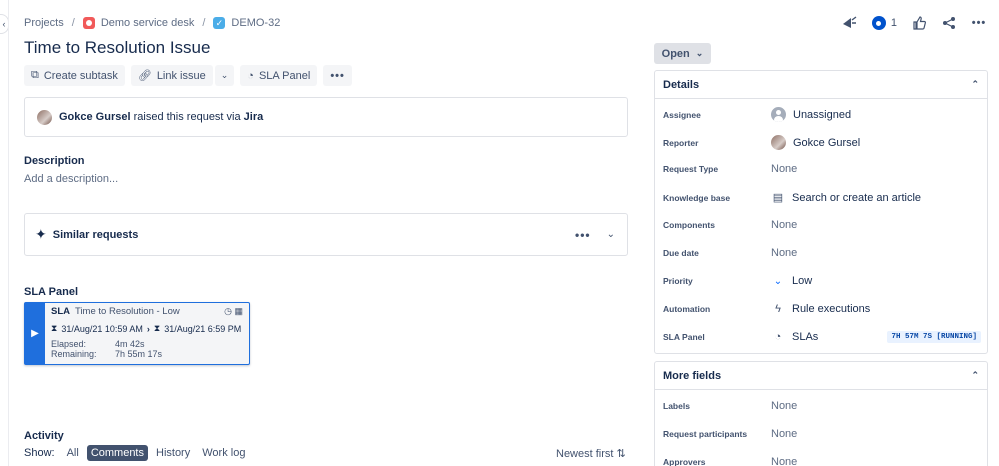  Describe the element at coordinates (8, 233) in the screenshot. I see `sidebar-divider` at that location.